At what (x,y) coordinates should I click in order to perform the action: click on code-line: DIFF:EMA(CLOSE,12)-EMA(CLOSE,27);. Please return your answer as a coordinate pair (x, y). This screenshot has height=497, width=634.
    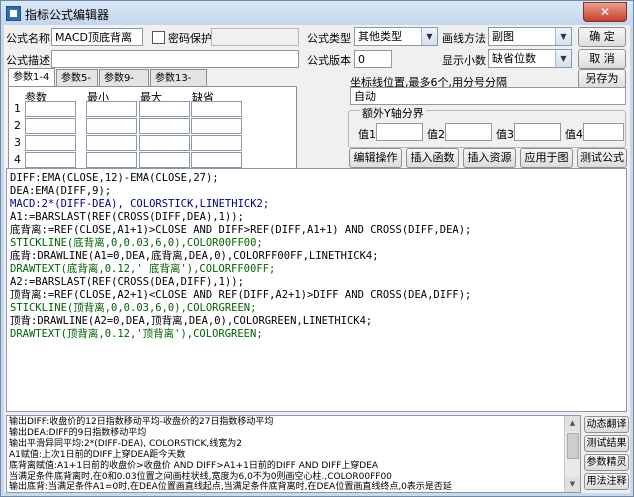
    Looking at the image, I should click on (114, 178).